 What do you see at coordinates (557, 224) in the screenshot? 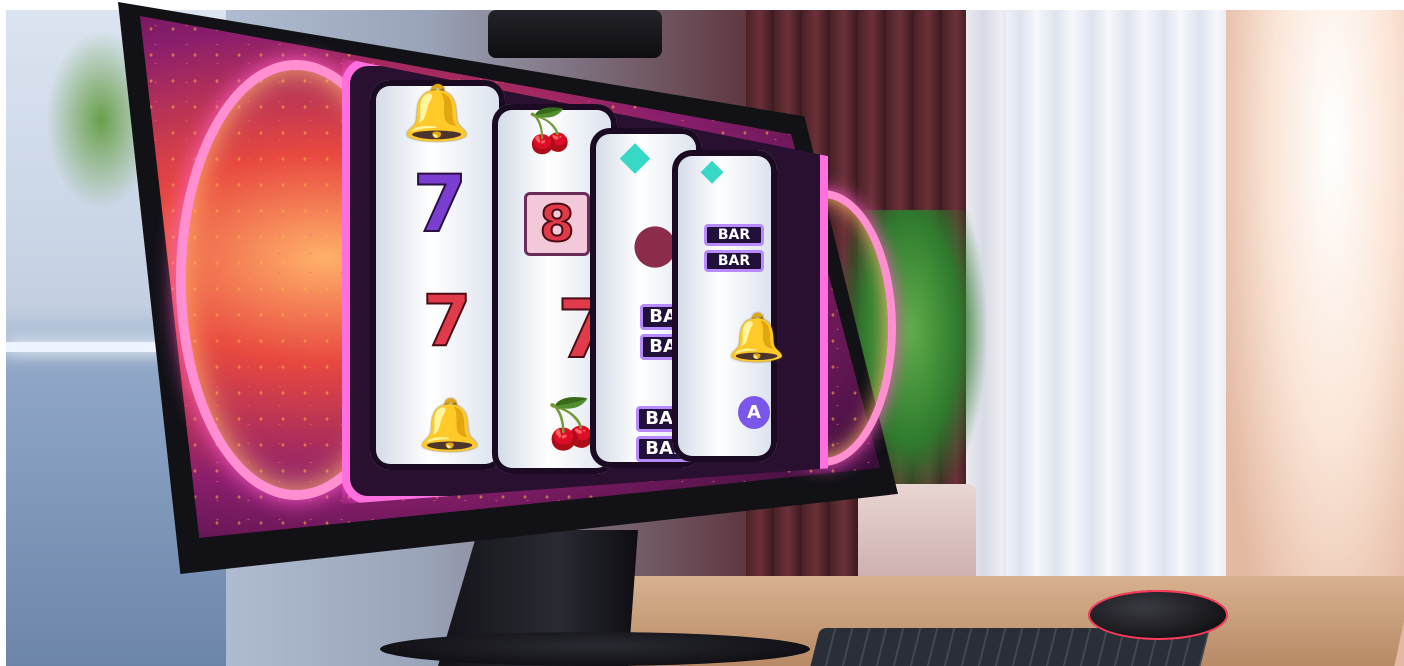
I see `symbol-eight-box: 8` at bounding box center [557, 224].